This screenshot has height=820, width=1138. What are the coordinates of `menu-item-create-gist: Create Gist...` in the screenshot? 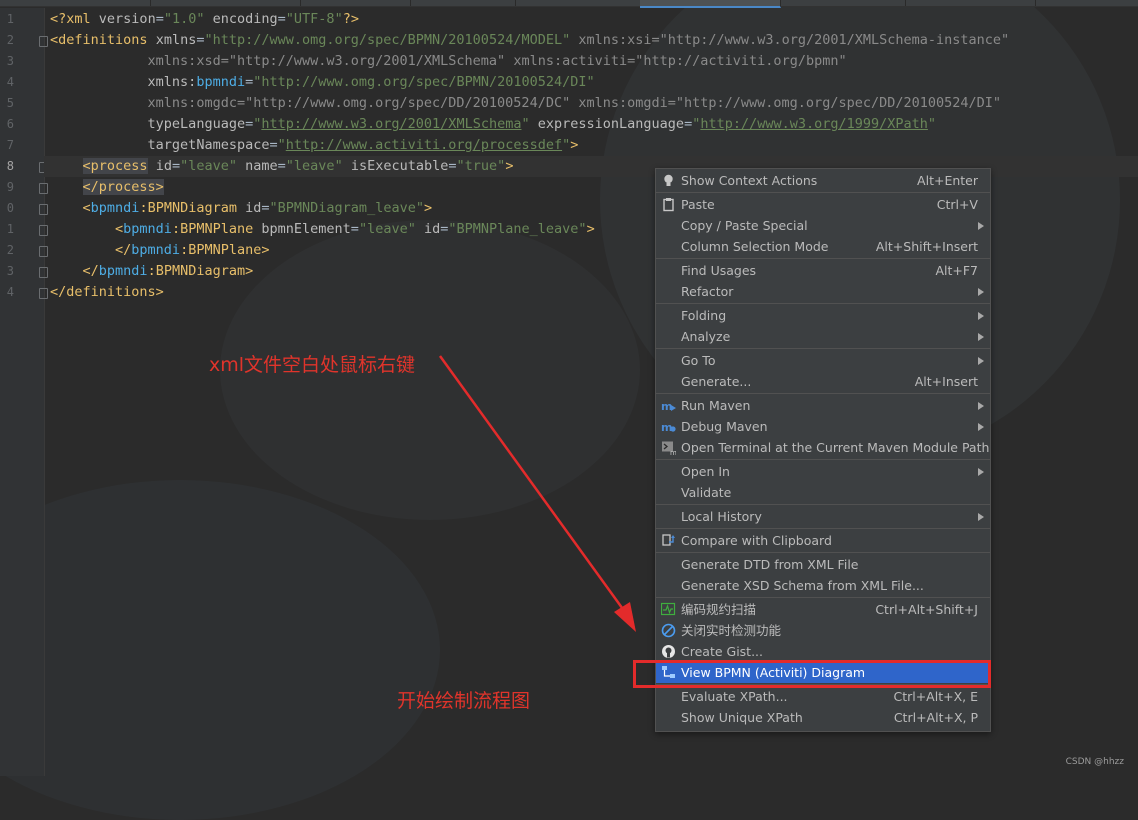 It's located at (823, 651).